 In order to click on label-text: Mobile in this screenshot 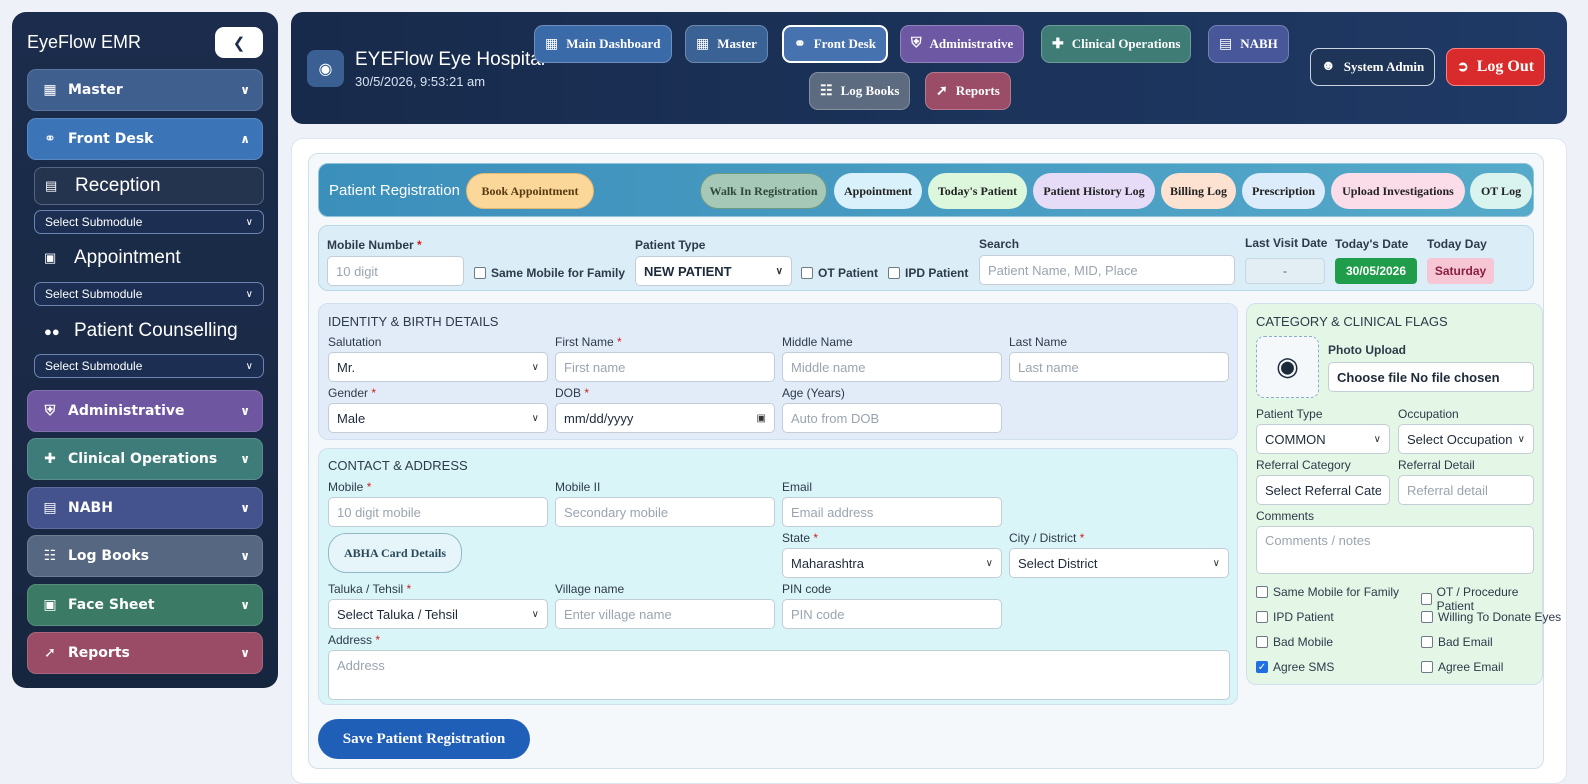, I will do `click(346, 487)`.